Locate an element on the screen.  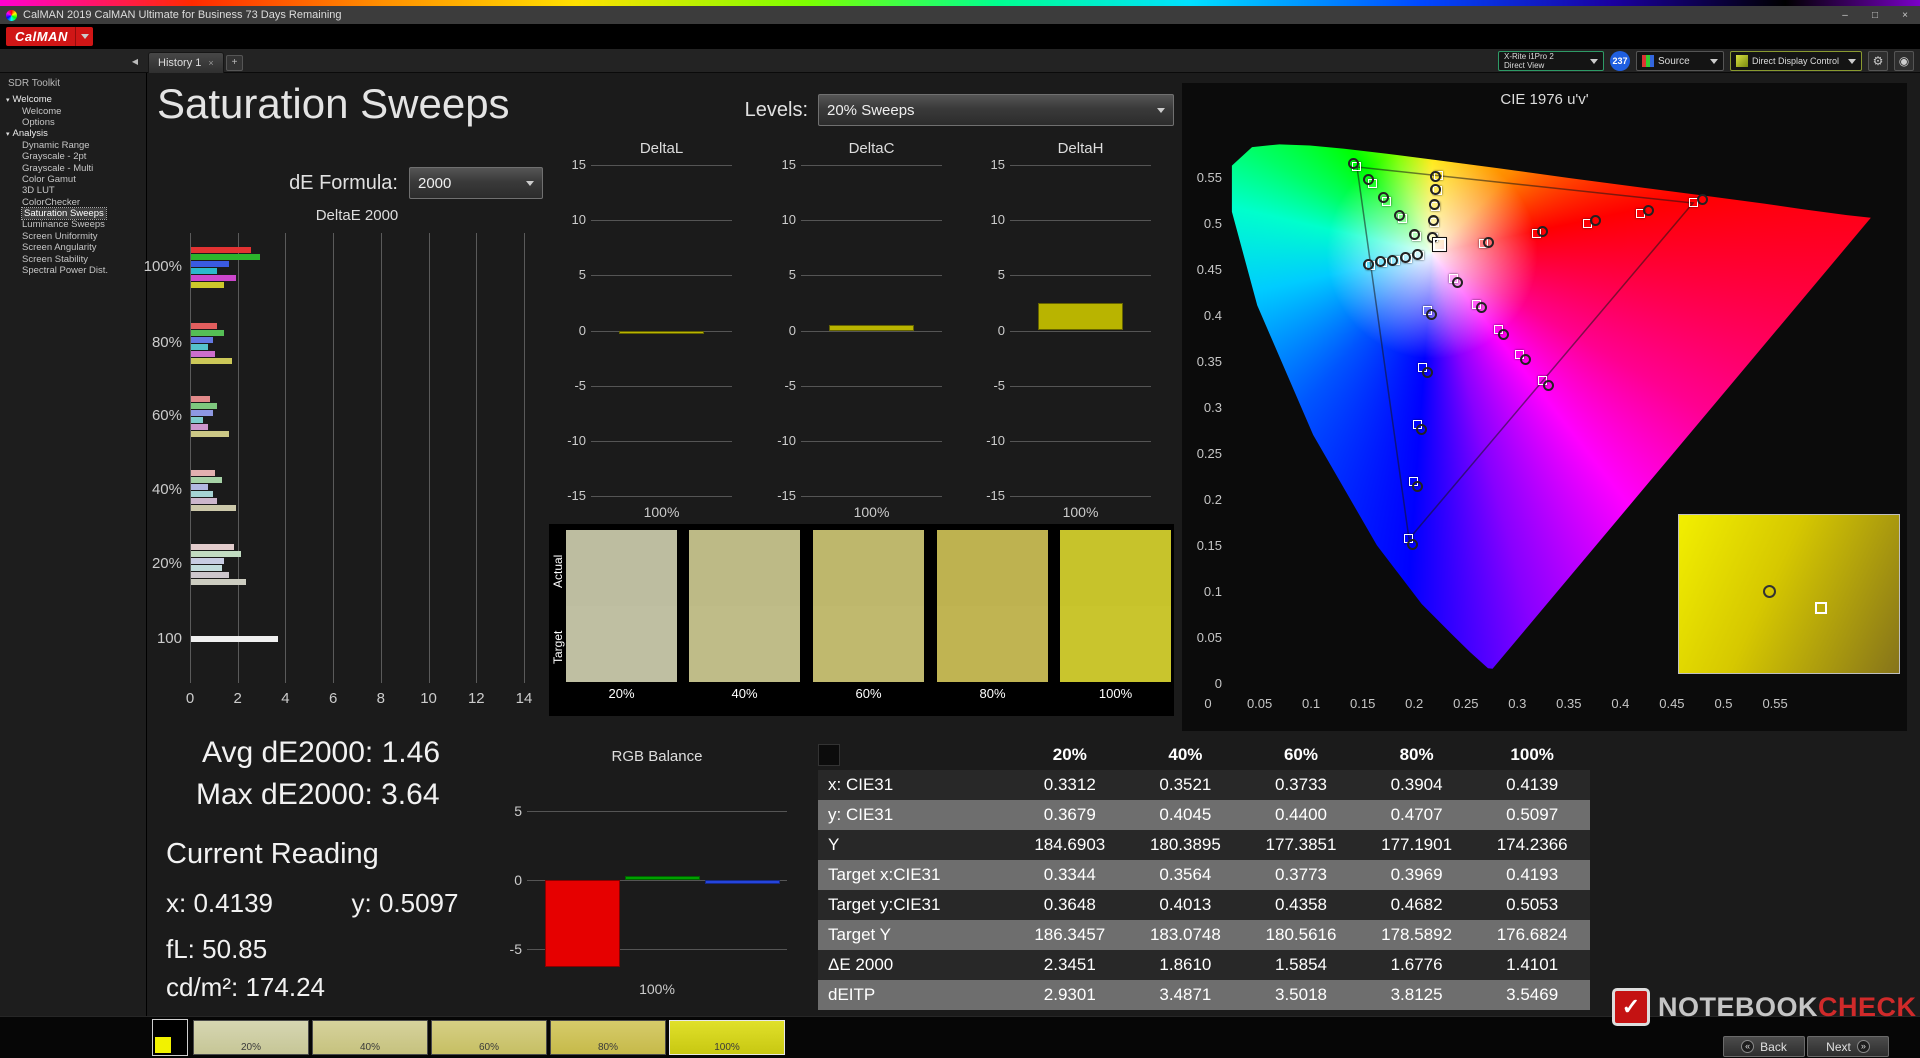
swatch-target is located at coordinates (1115, 644).